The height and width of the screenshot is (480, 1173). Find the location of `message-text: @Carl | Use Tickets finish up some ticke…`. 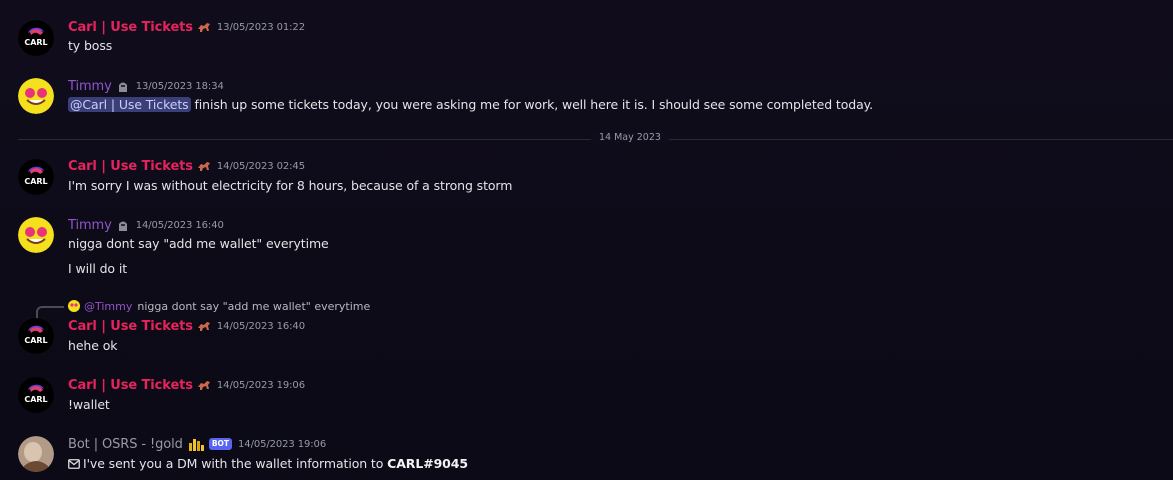

message-text: @Carl | Use Tickets finish up some ticke… is located at coordinates (470, 104).